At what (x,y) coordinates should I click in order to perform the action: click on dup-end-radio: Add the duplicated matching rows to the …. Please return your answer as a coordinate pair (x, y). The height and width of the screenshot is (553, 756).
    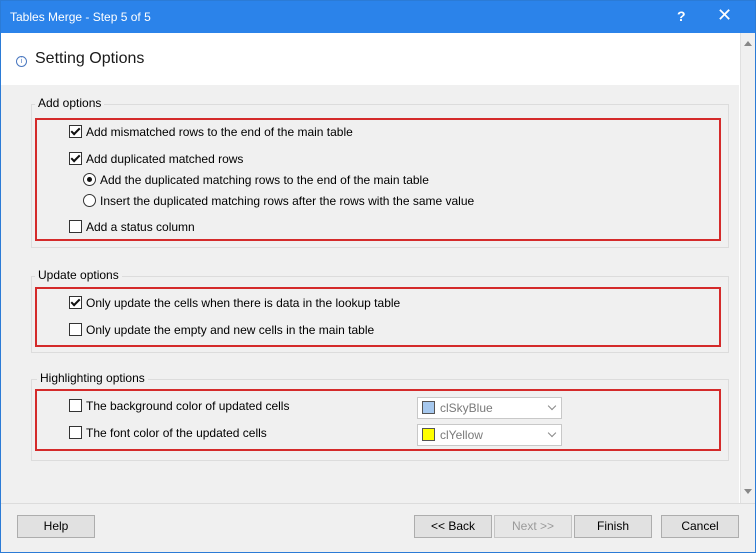
    Looking at the image, I should click on (256, 180).